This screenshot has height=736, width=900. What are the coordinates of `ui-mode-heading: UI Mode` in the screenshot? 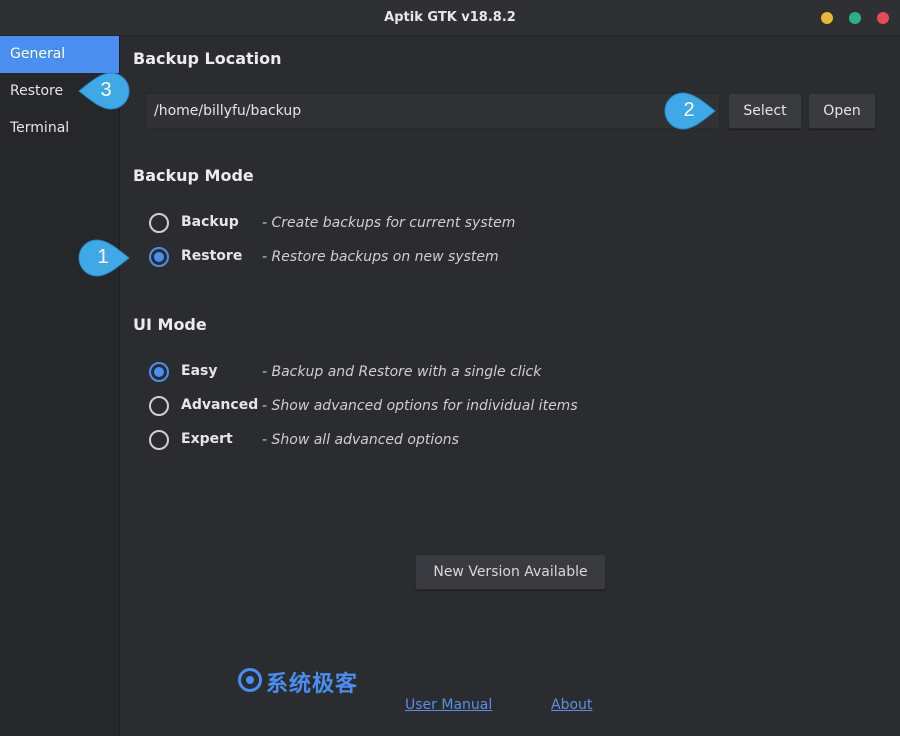 It's located at (170, 324).